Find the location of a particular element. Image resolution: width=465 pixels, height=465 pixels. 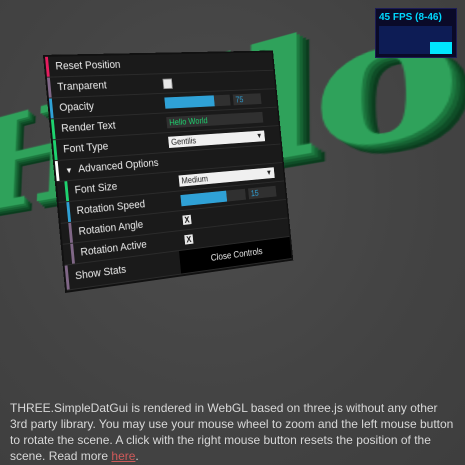

opacity-control: 75 is located at coordinates (218, 101).